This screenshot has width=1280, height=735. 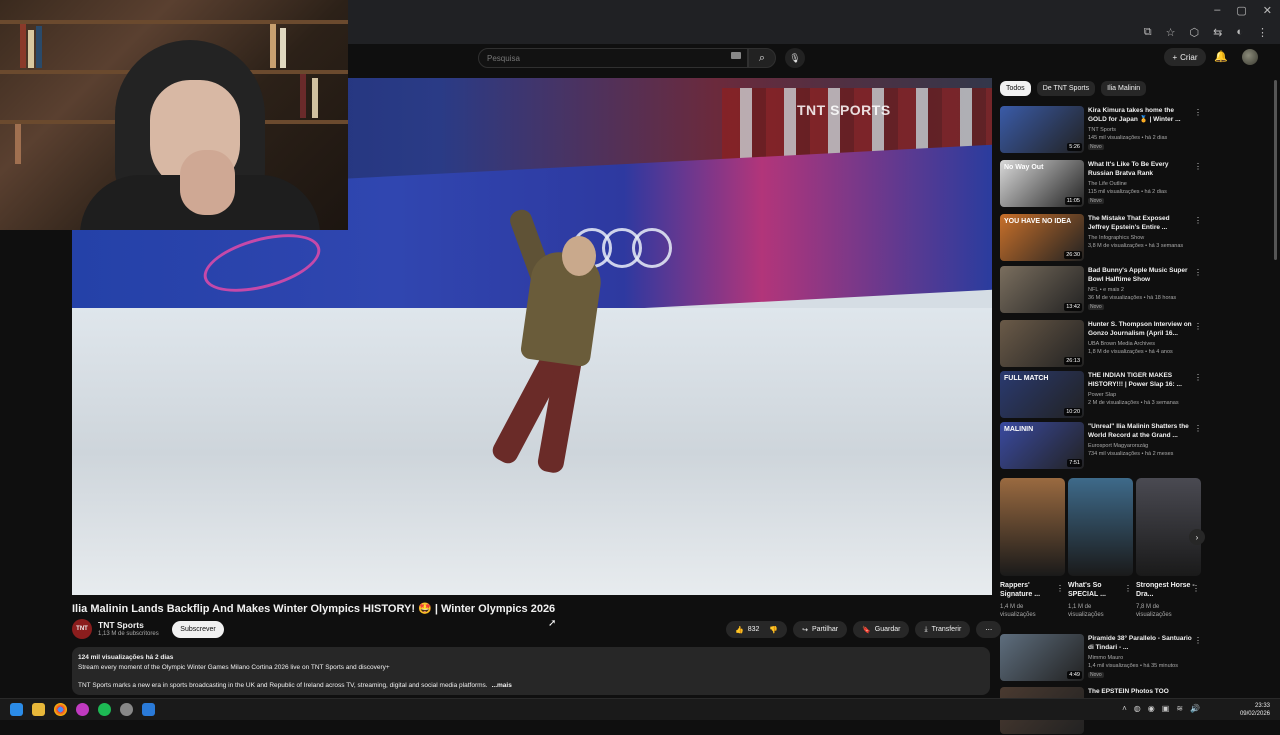 I want to click on video-thumbnail: MALININ 7:51, so click(x=1042, y=445).